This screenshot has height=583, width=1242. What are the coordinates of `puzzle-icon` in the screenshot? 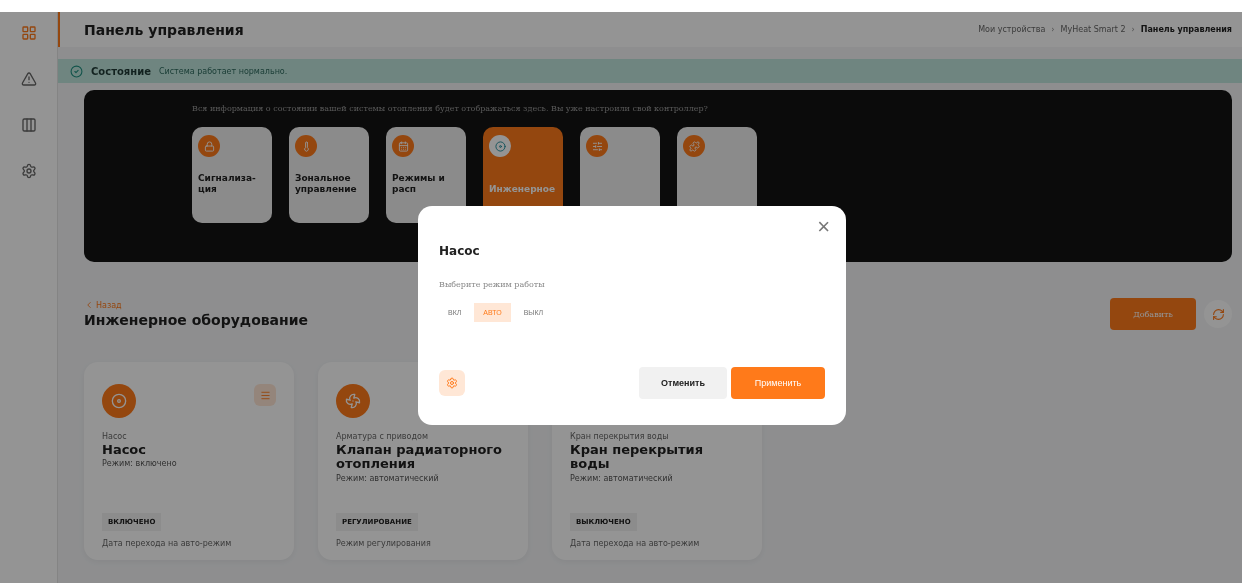 It's located at (694, 146).